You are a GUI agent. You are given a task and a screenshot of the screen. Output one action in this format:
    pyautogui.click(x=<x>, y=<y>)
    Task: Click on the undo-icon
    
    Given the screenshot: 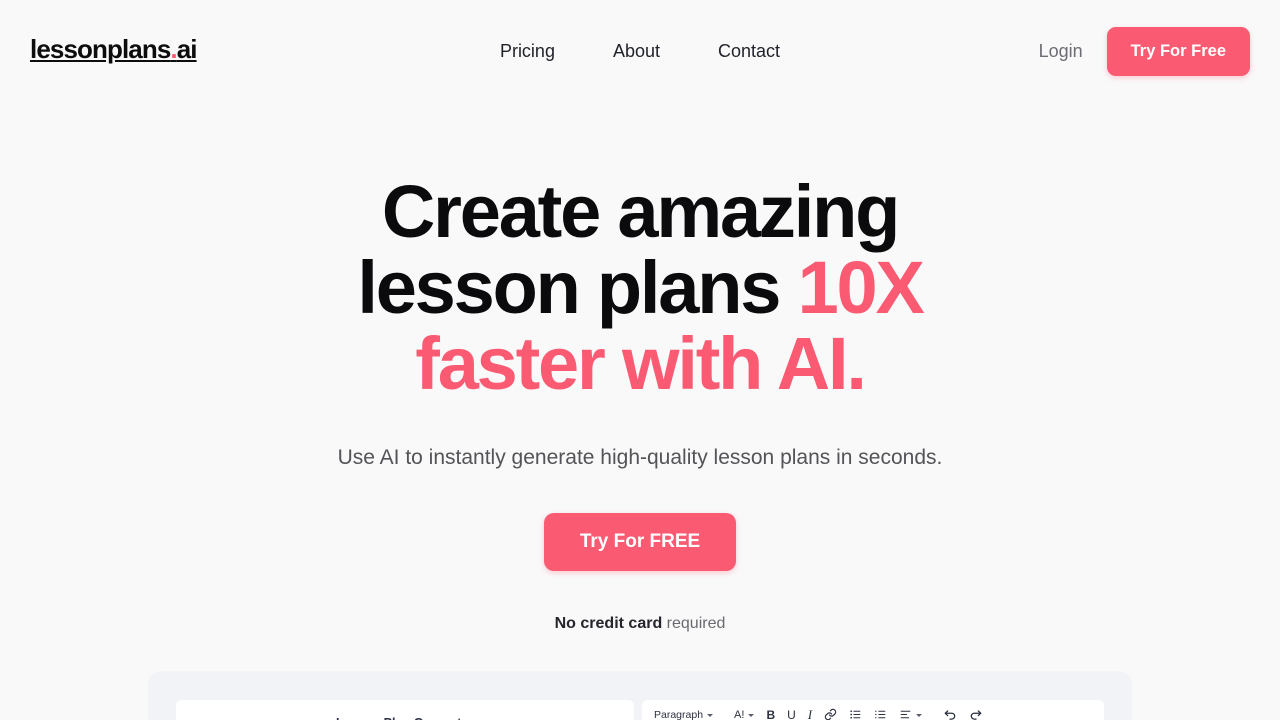 What is the action you would take?
    pyautogui.click(x=950, y=712)
    